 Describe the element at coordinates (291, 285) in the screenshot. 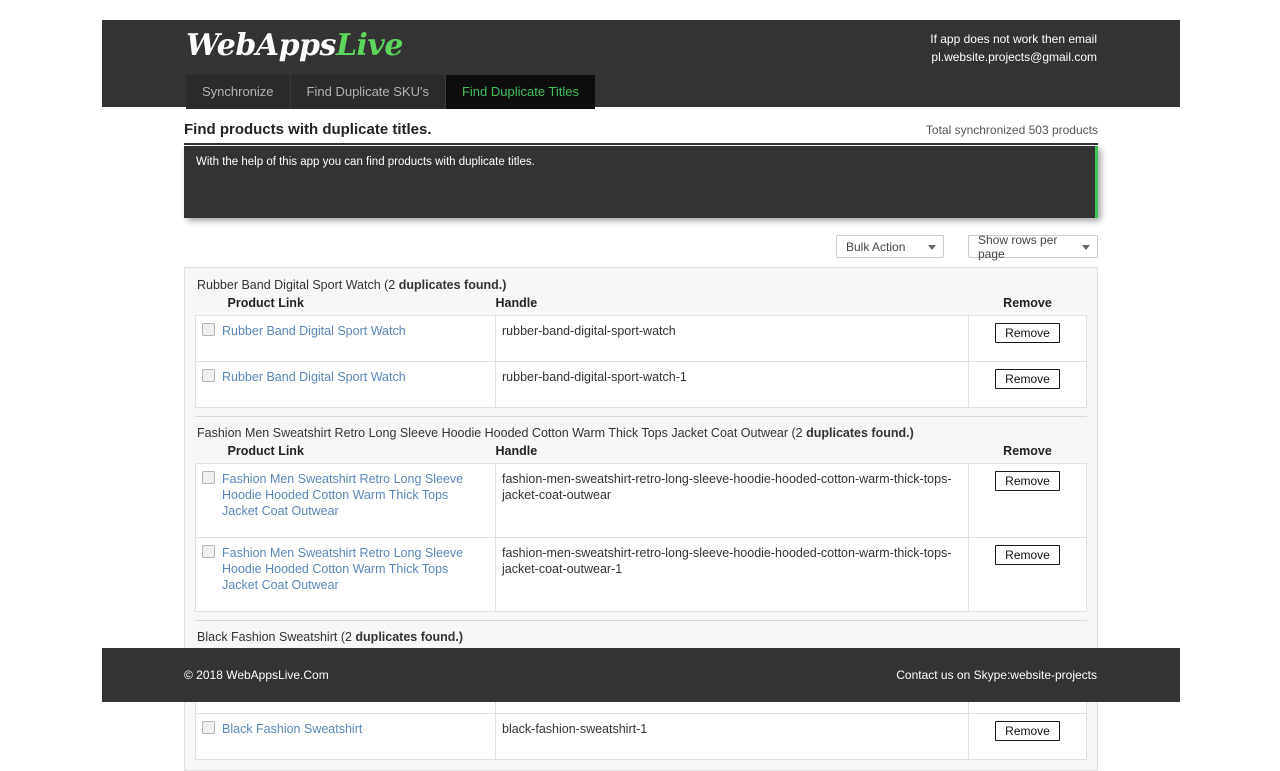

I see `duplicate-group-title: Rubber Band Digital Sport Watch` at that location.